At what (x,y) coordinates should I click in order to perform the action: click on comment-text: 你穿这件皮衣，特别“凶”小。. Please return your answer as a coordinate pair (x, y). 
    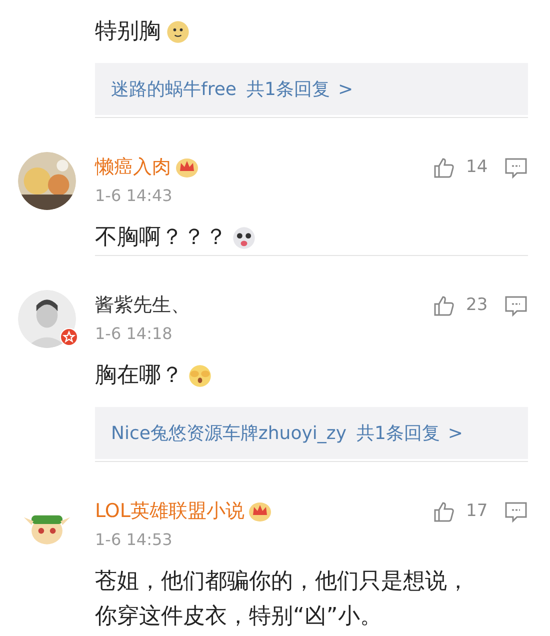
    Looking at the image, I should click on (239, 617).